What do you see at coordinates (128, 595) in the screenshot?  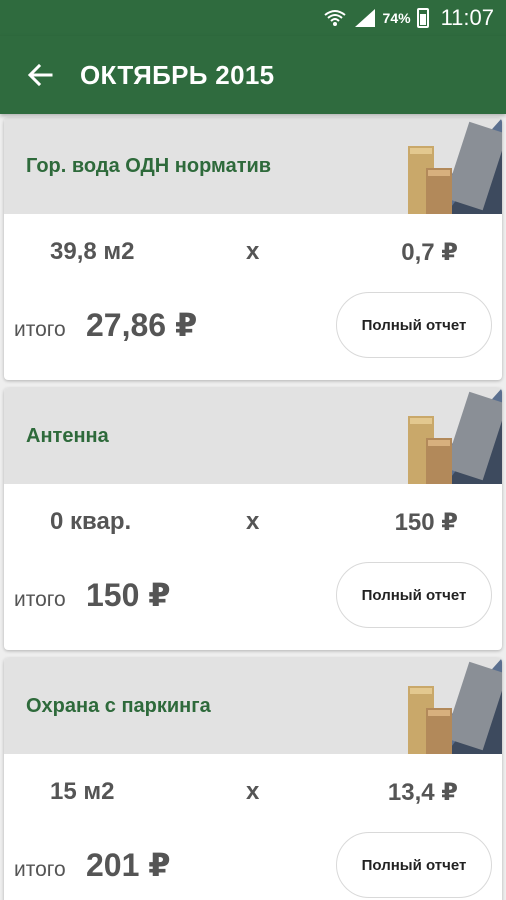 I see `total-value: 150 ₽` at bounding box center [128, 595].